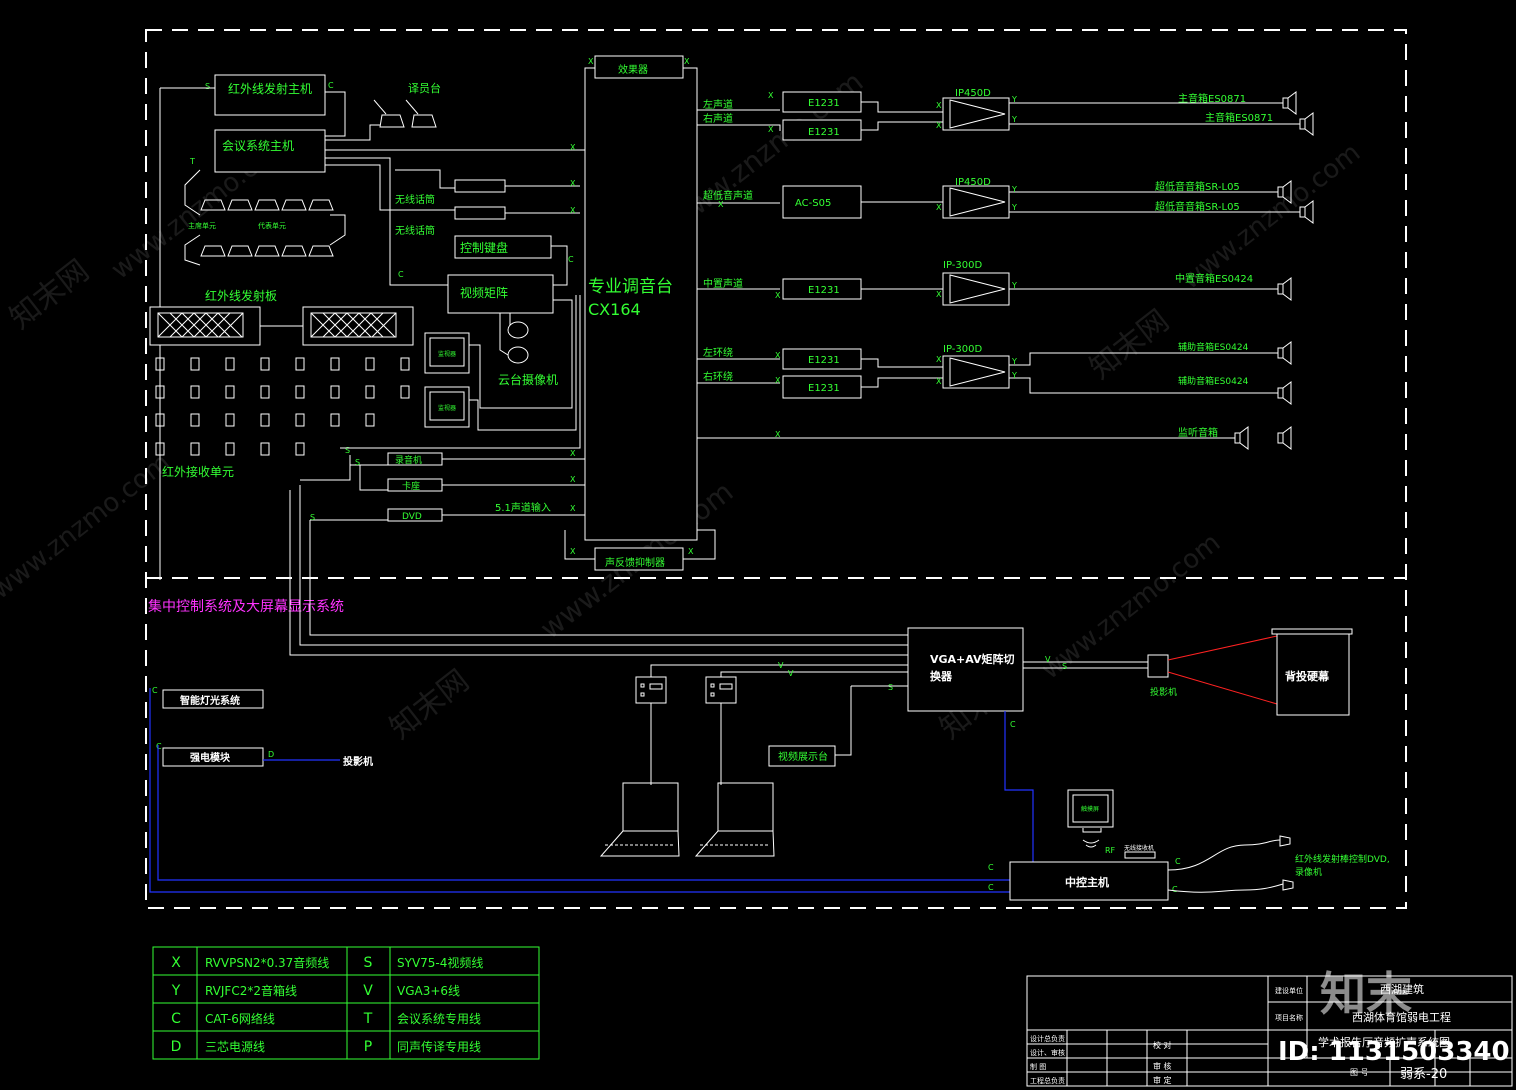 The width and height of the screenshot is (1516, 1090). What do you see at coordinates (1197, 206) in the screenshot?
I see `spk-sub-2-label: 超低音音箱SR-L05` at bounding box center [1197, 206].